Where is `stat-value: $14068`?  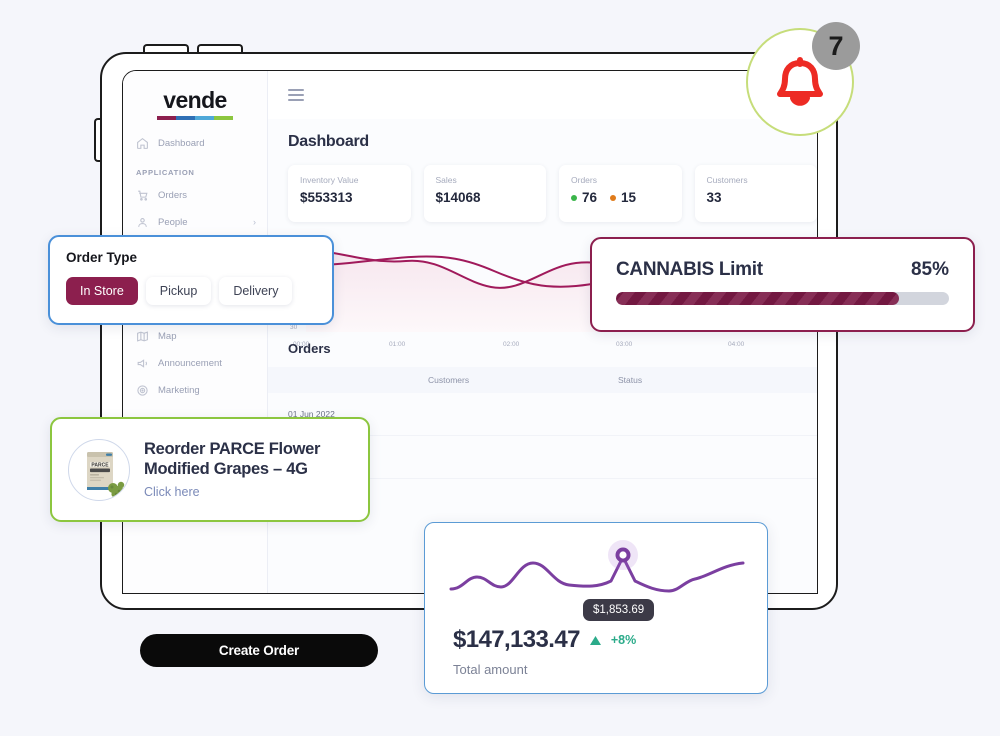 stat-value: $14068 is located at coordinates (458, 197).